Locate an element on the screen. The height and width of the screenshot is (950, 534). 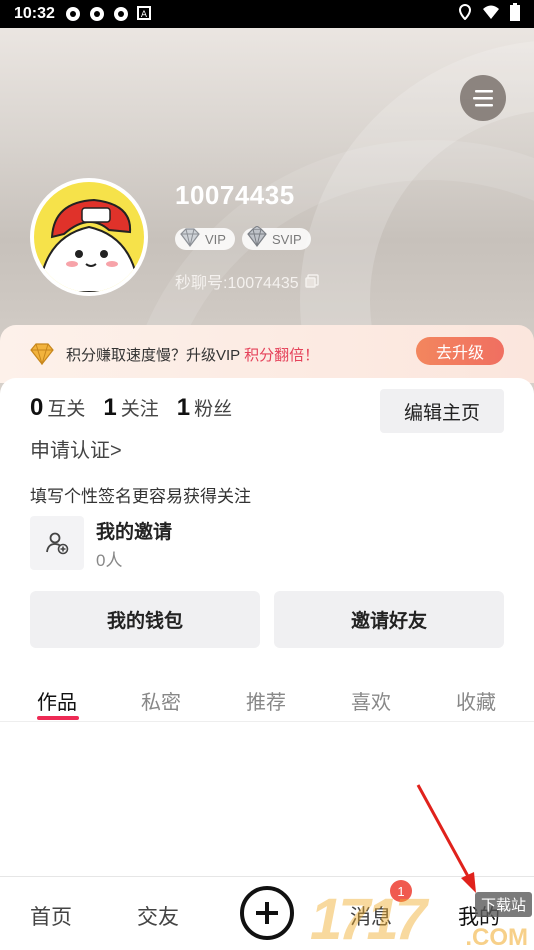
status-time: 10:32 is located at coordinates (34, 13).